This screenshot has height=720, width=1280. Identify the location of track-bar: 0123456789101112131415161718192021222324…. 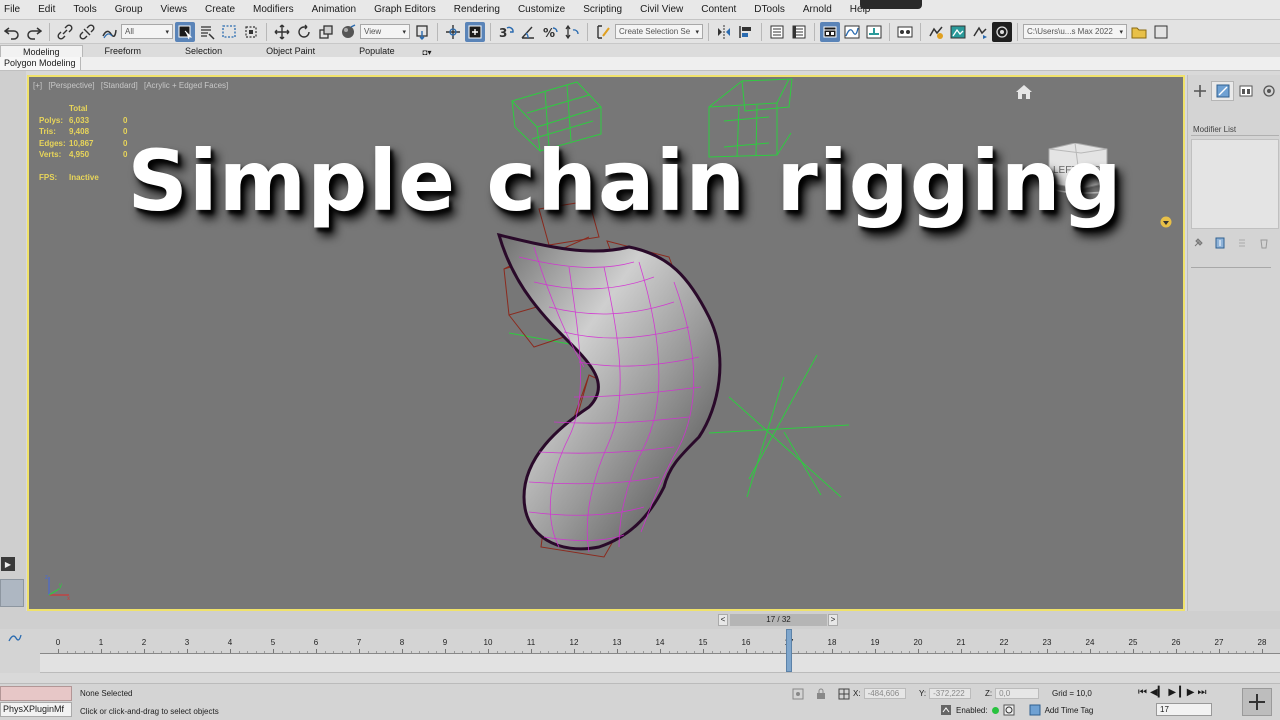
(640, 651).